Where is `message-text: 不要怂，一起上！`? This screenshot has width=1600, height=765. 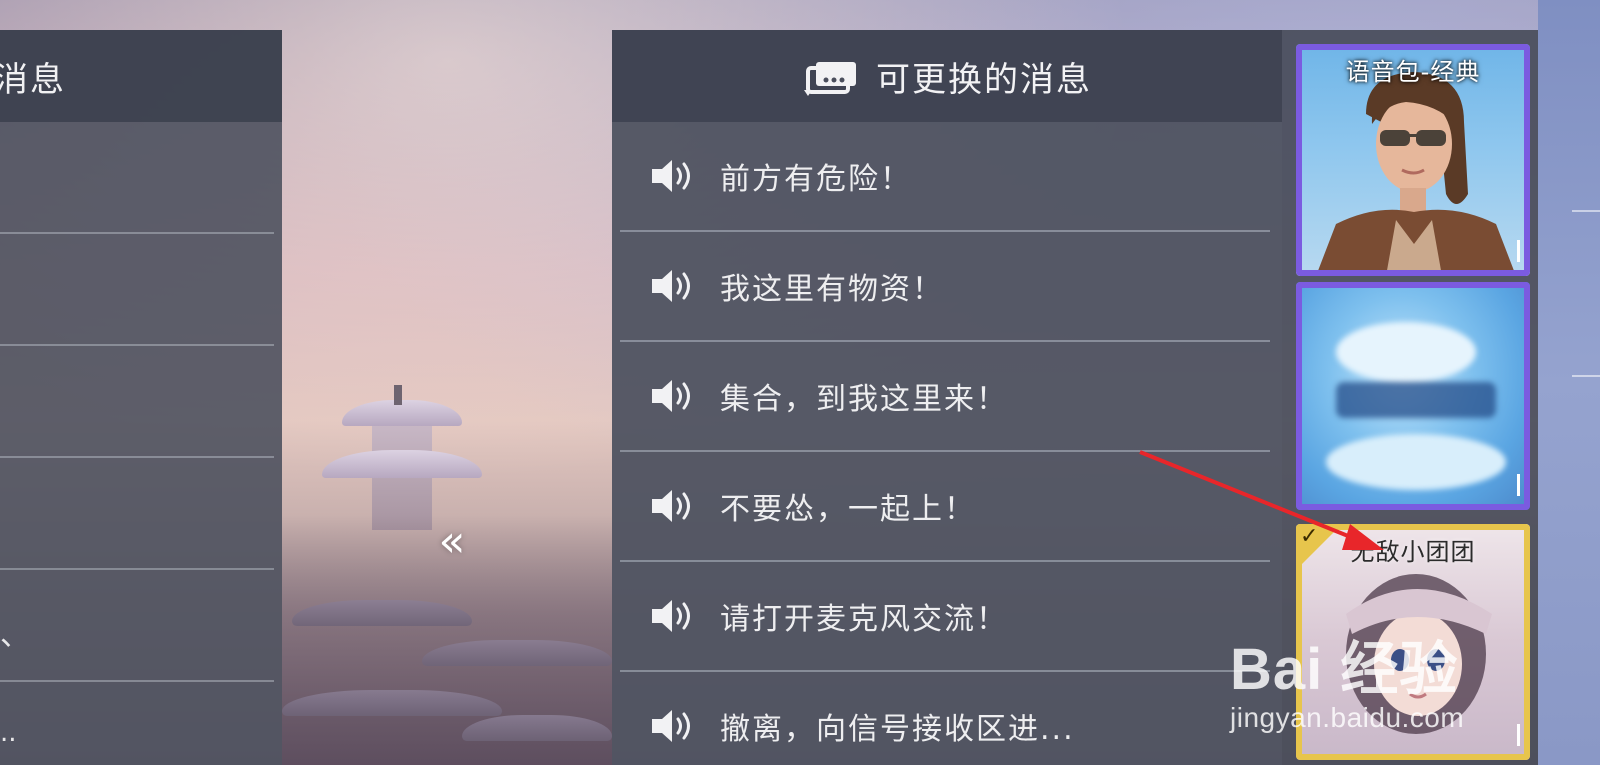 message-text: 不要怂，一起上！ is located at coordinates (848, 509).